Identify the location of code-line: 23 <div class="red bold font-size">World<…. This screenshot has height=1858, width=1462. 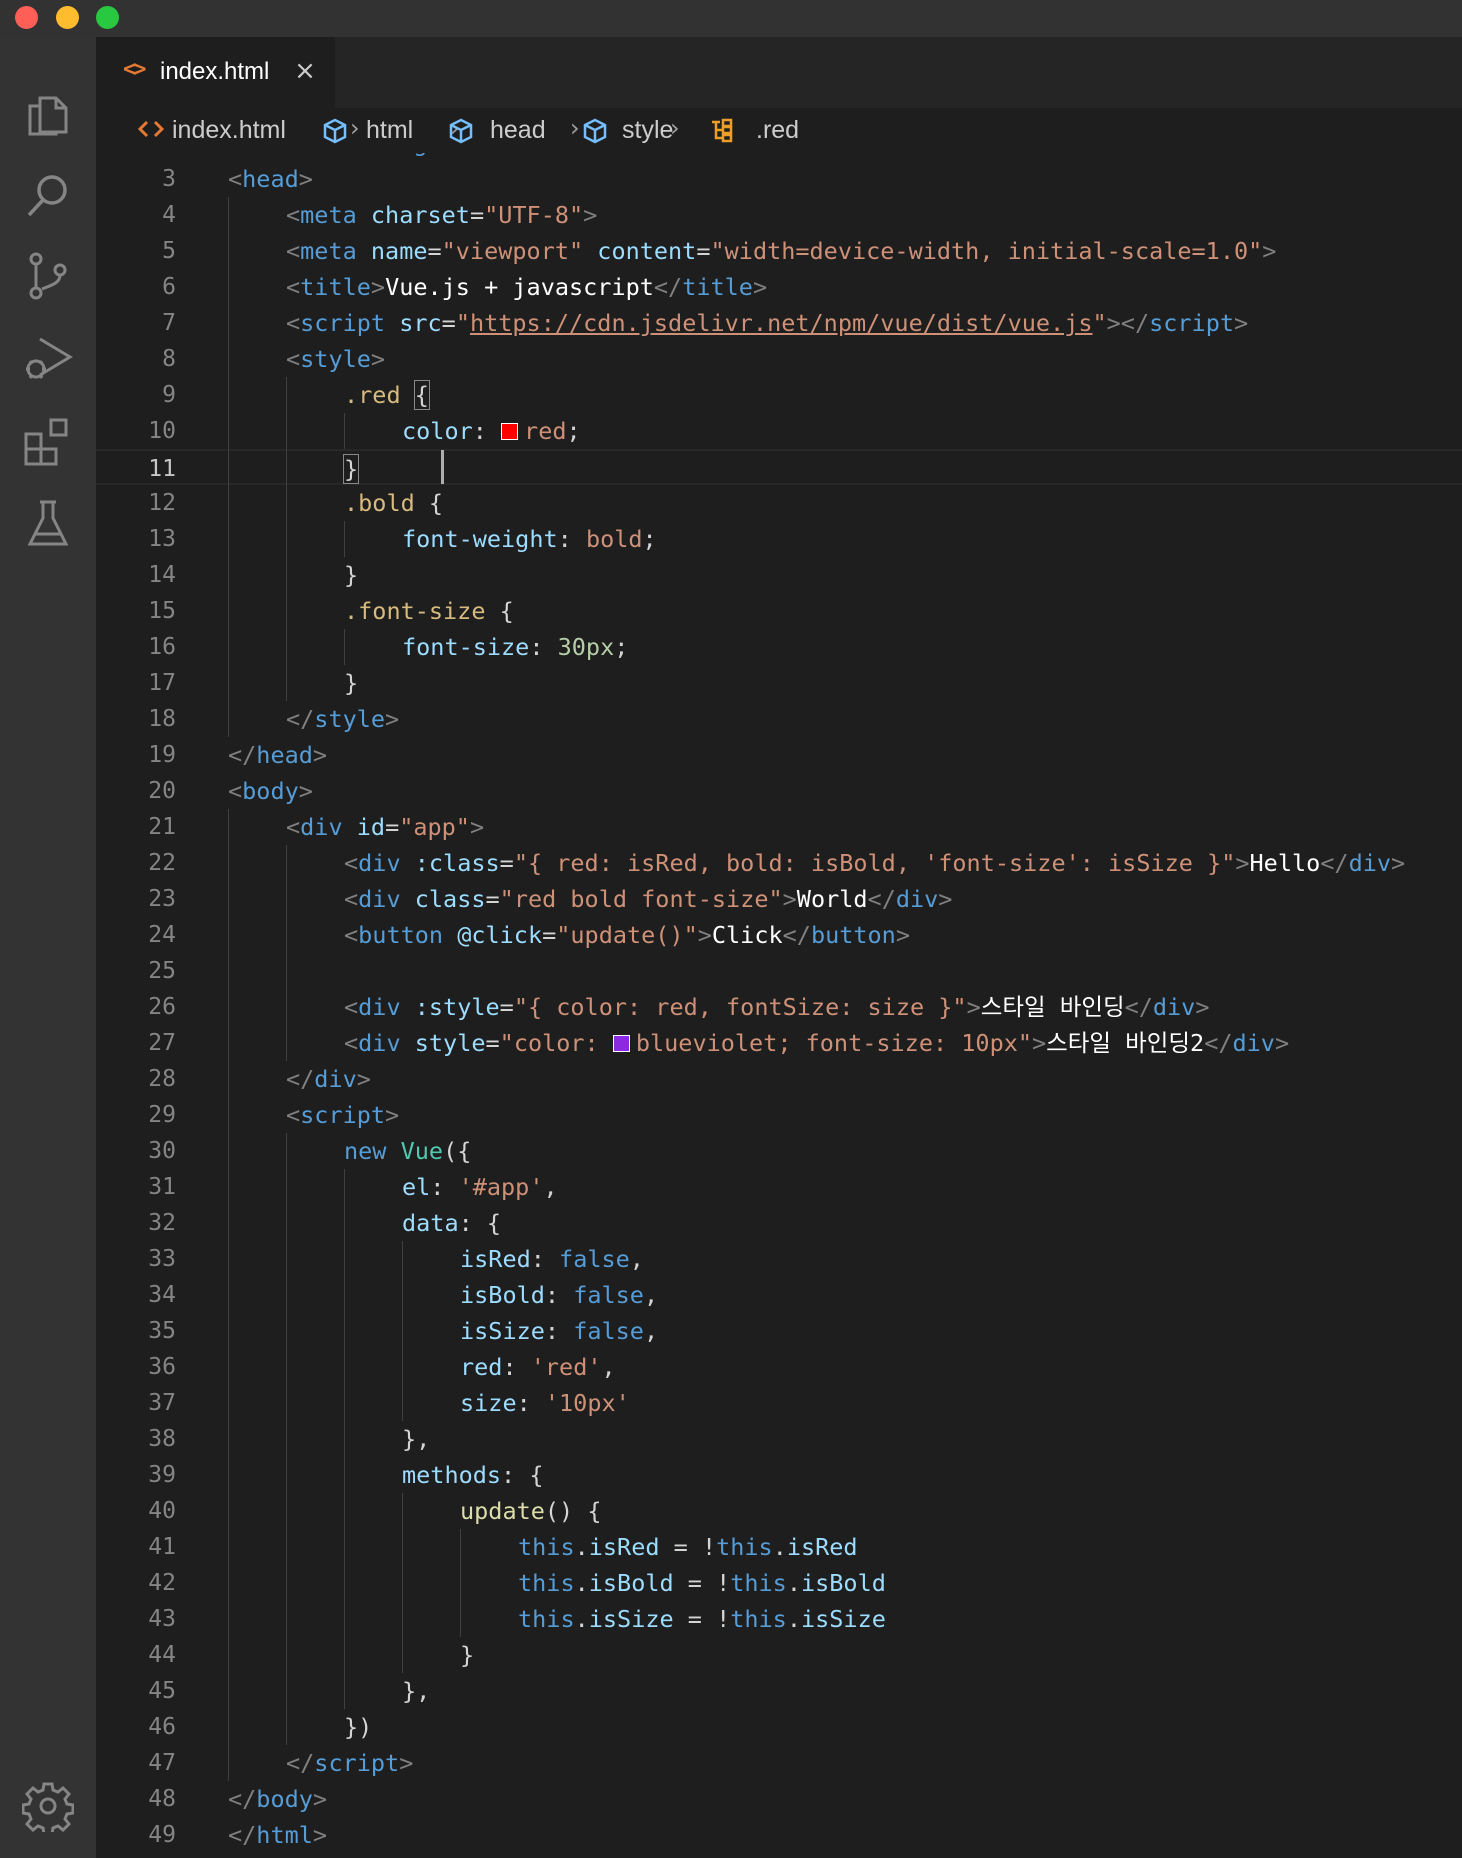
(779, 899).